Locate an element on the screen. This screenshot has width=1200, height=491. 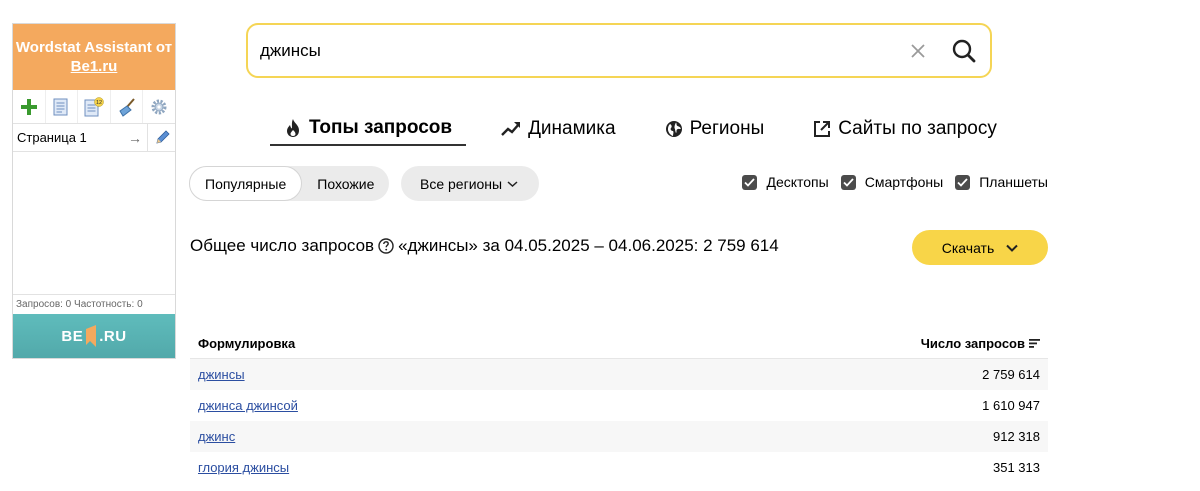
sort-icon is located at coordinates (1034, 343).